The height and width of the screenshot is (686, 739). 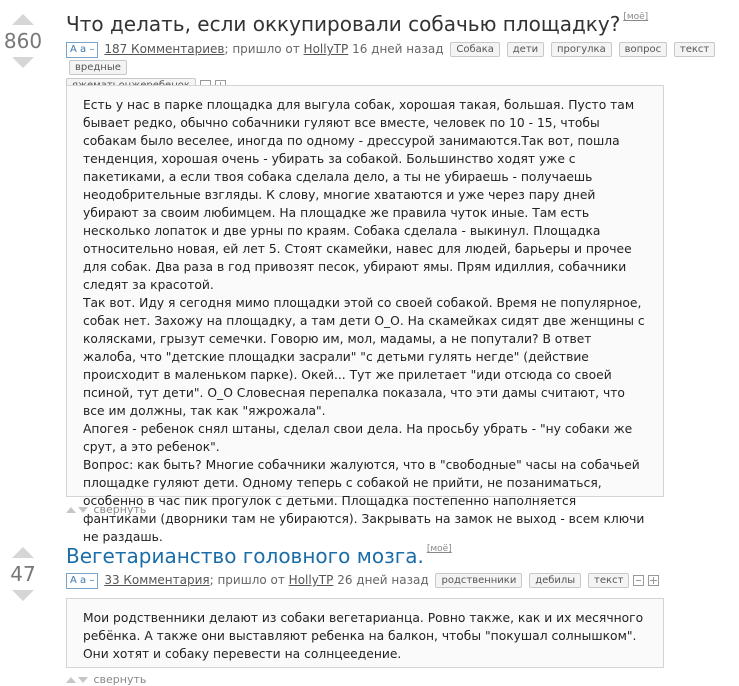 What do you see at coordinates (164, 49) in the screenshot?
I see `comments-link: 187 Комментариев` at bounding box center [164, 49].